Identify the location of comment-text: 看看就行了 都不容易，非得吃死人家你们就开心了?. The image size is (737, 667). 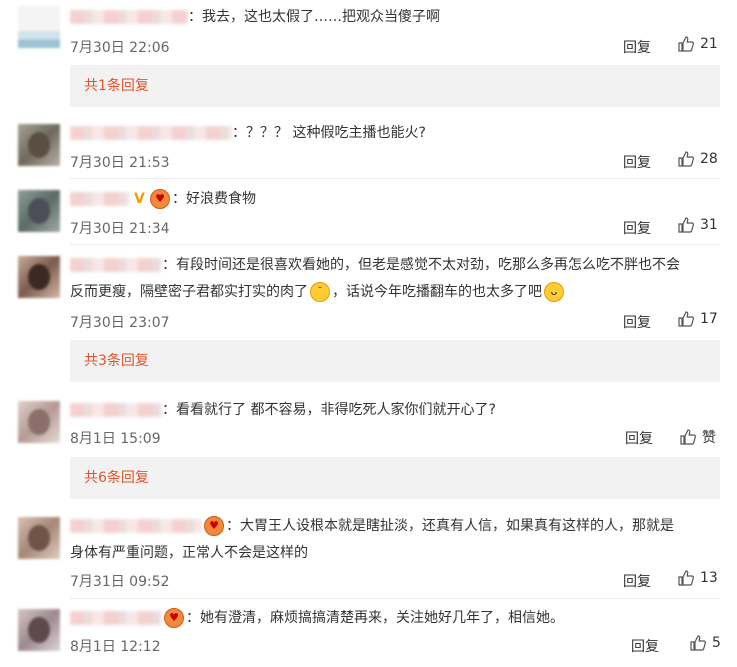
(336, 410).